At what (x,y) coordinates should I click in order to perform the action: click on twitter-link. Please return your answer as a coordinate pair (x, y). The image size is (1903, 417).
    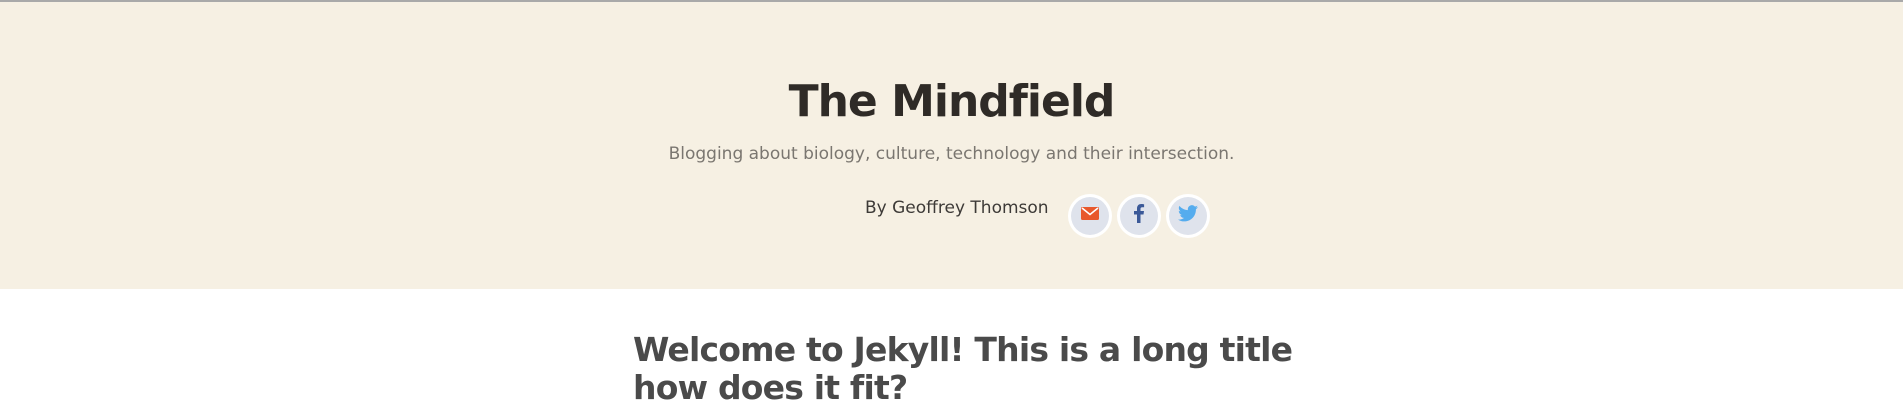
    Looking at the image, I should click on (1188, 216).